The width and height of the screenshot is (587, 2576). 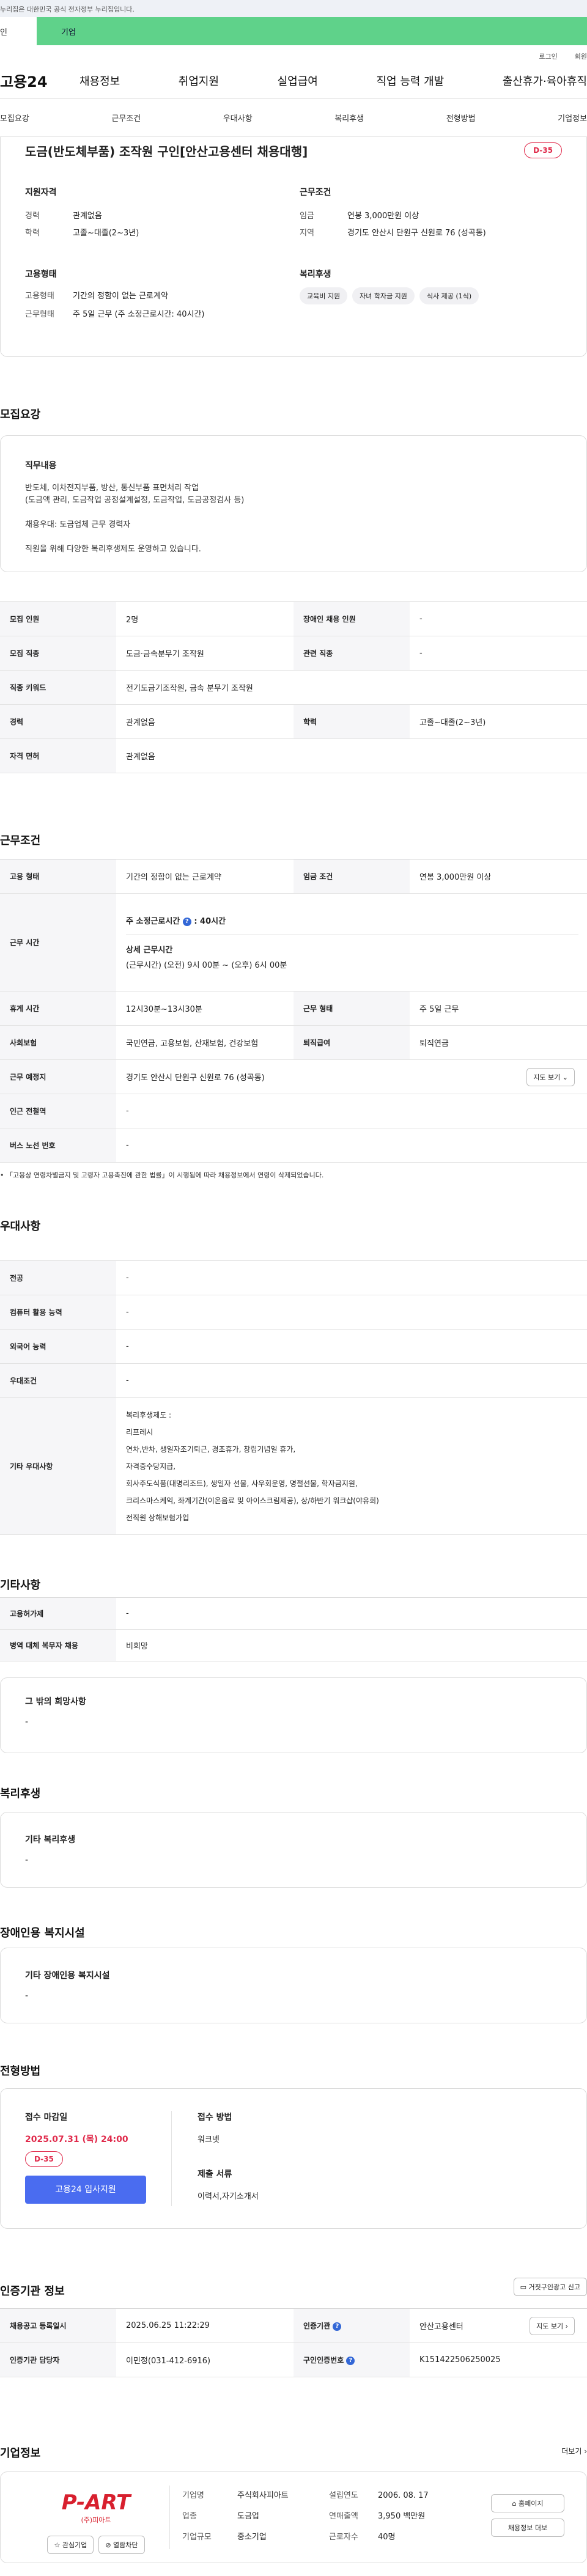 I want to click on qual-title: 지원자격, so click(x=41, y=192).